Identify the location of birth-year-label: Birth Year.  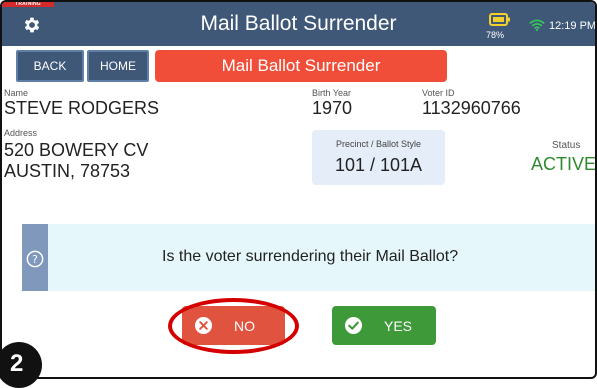
(332, 93).